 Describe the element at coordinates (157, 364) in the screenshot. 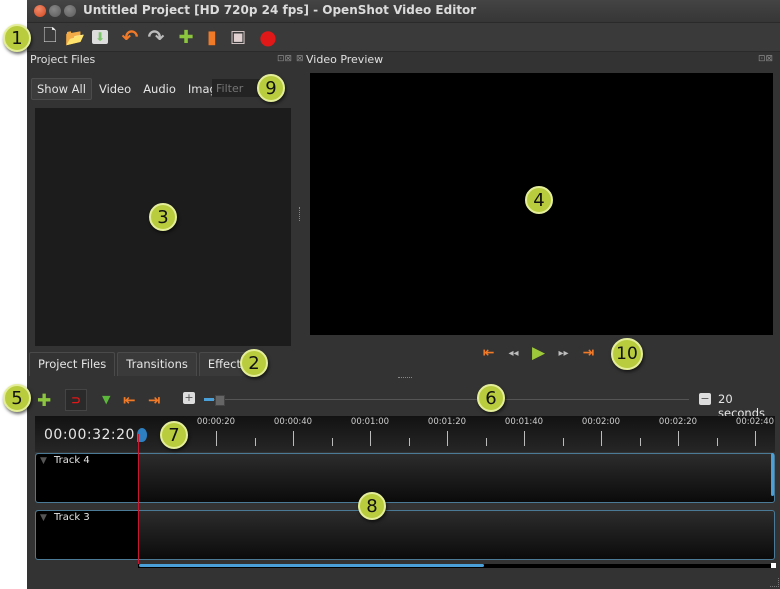

I see `tab-transitions: Transitions` at that location.